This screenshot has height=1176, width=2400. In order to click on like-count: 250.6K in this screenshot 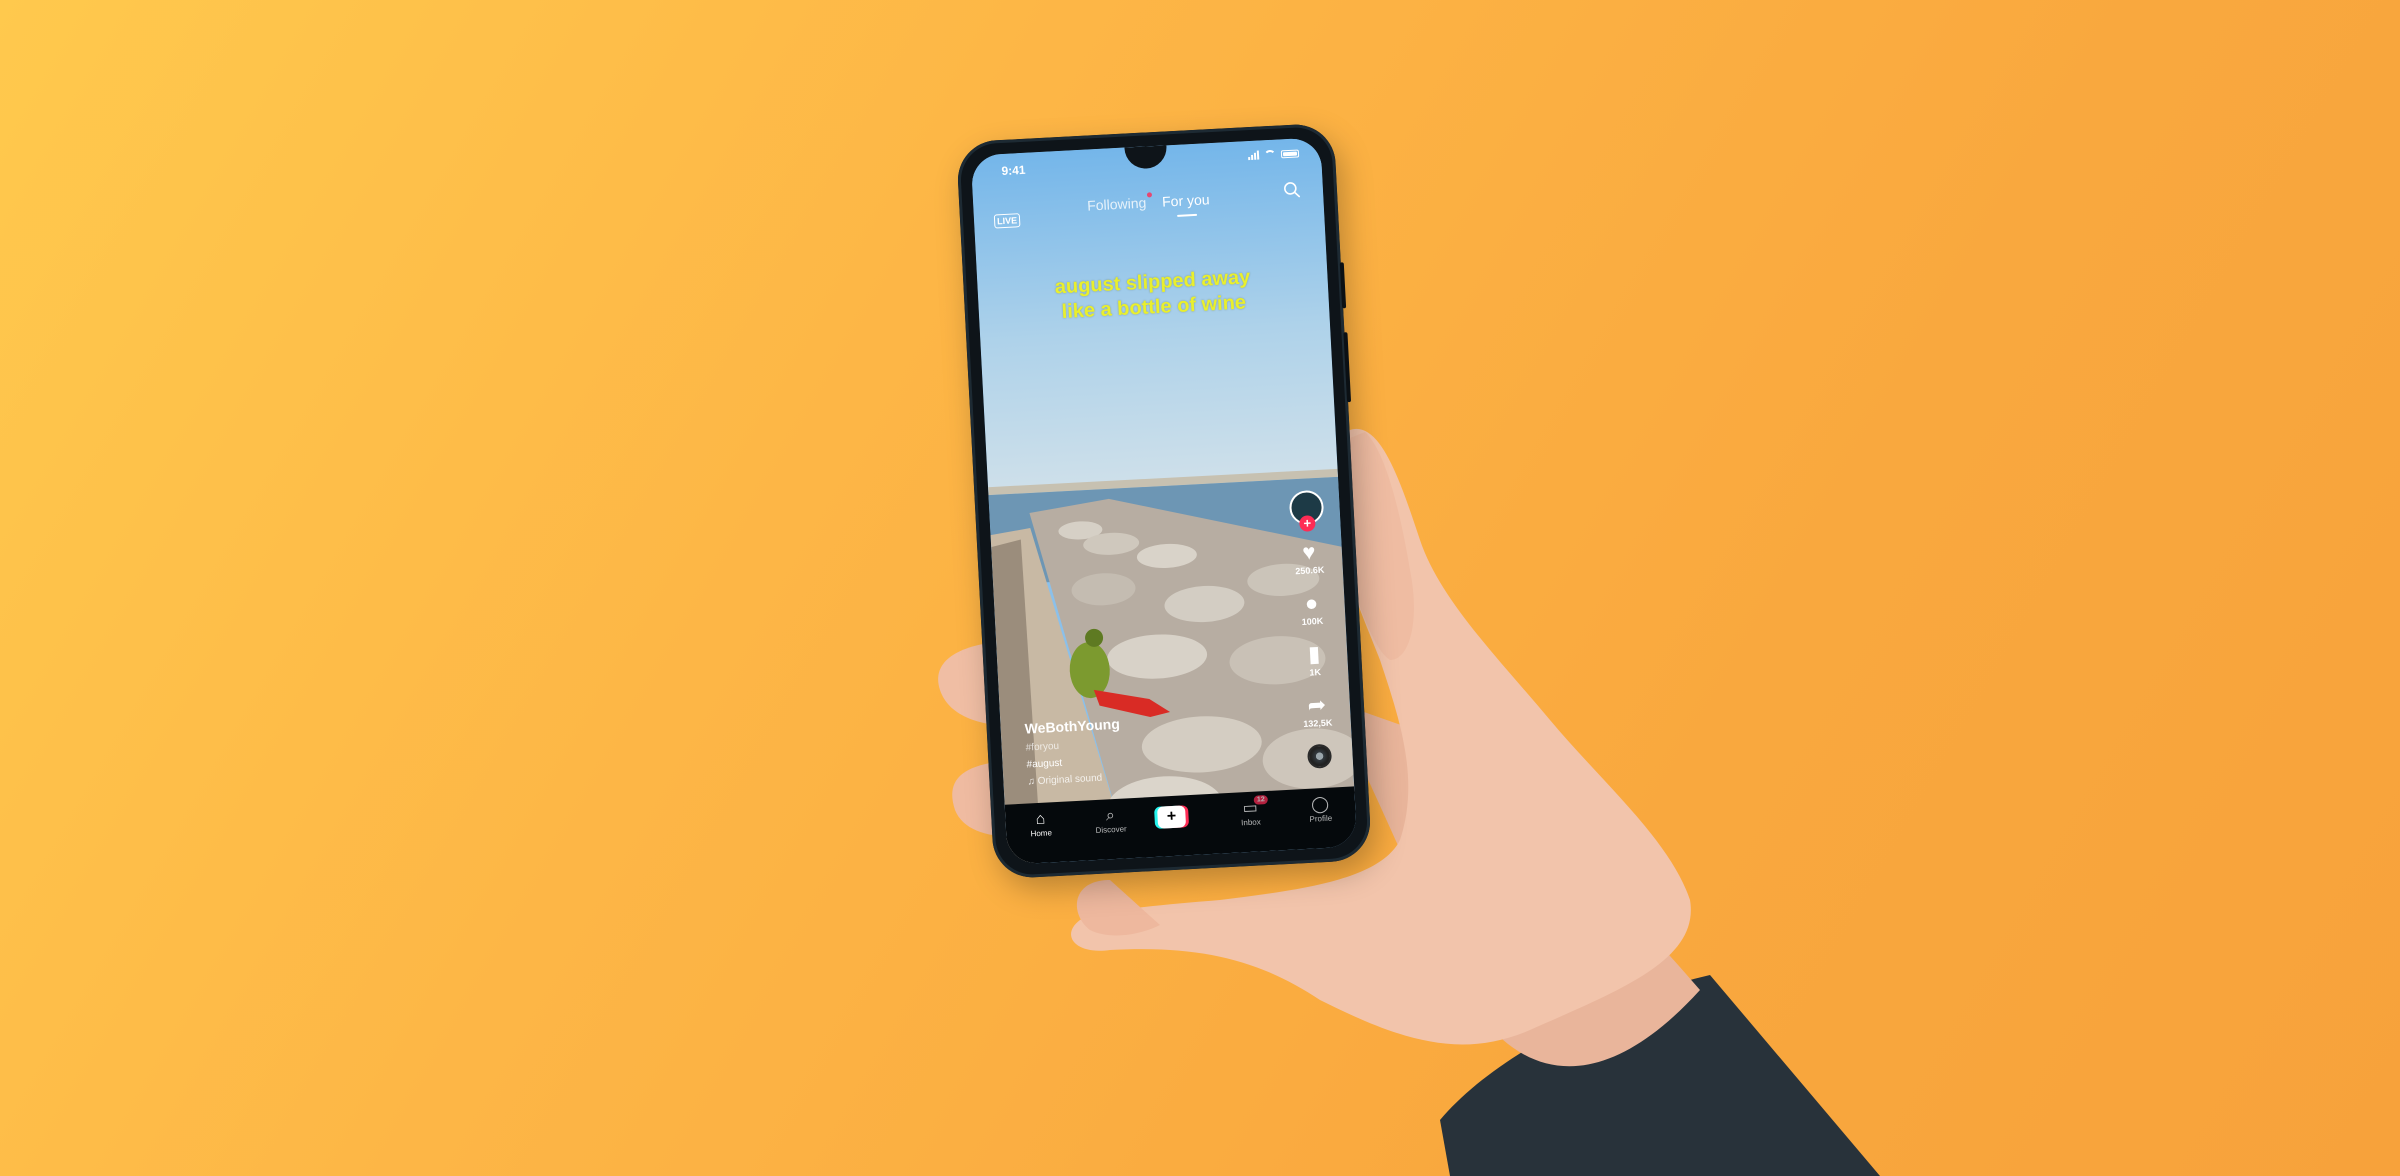, I will do `click(1310, 570)`.